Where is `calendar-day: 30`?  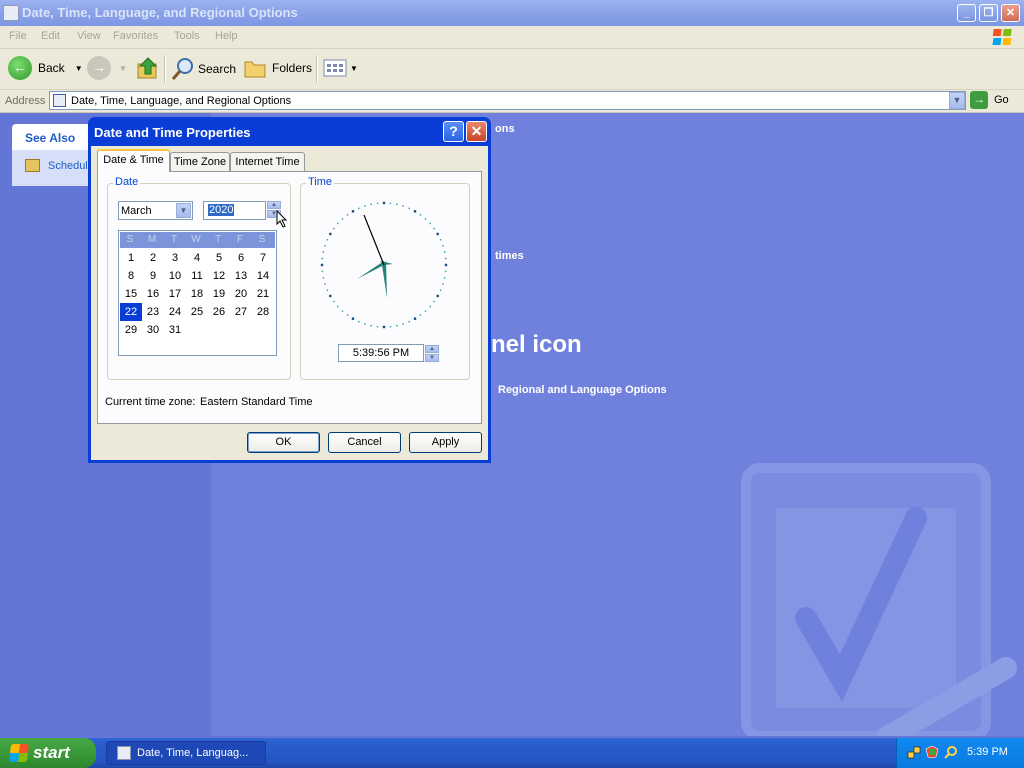 calendar-day: 30 is located at coordinates (153, 330).